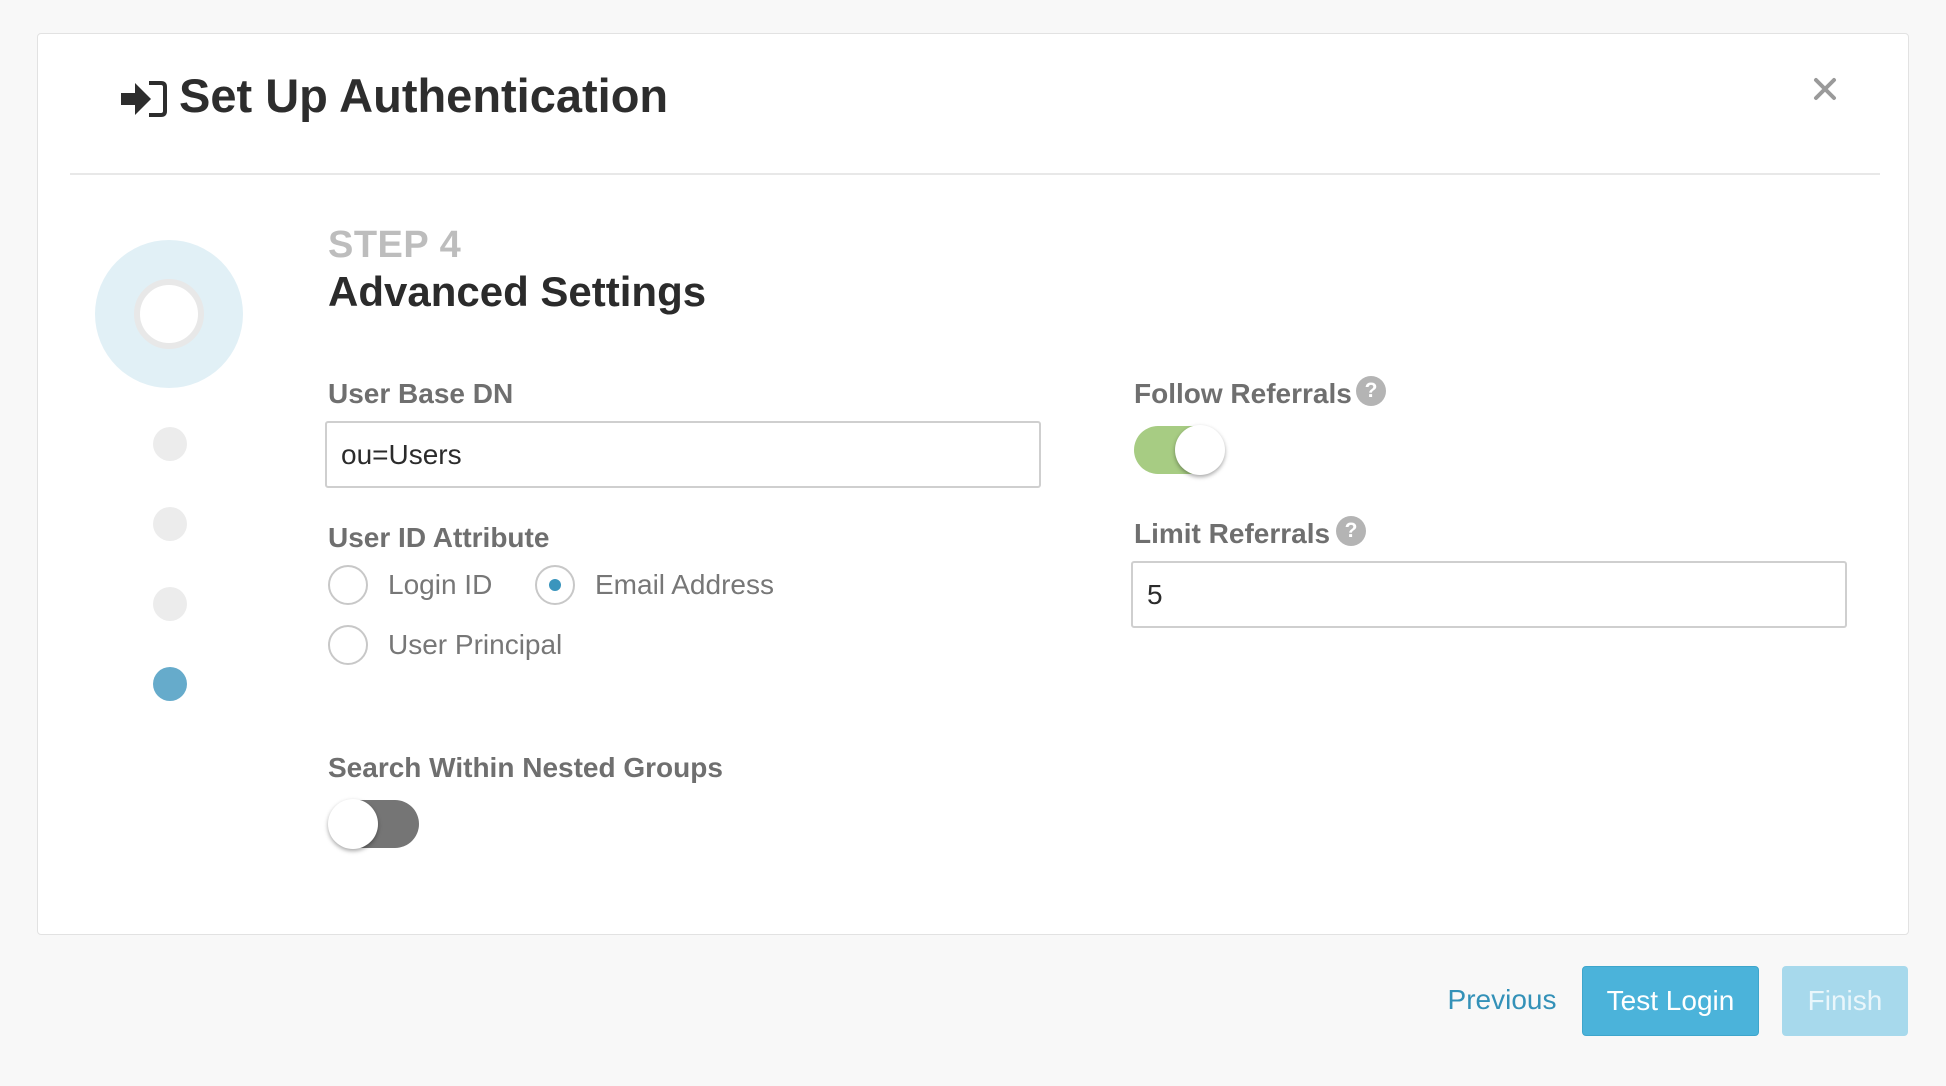 The width and height of the screenshot is (1946, 1086). I want to click on previous-button: Previous, so click(1502, 1000).